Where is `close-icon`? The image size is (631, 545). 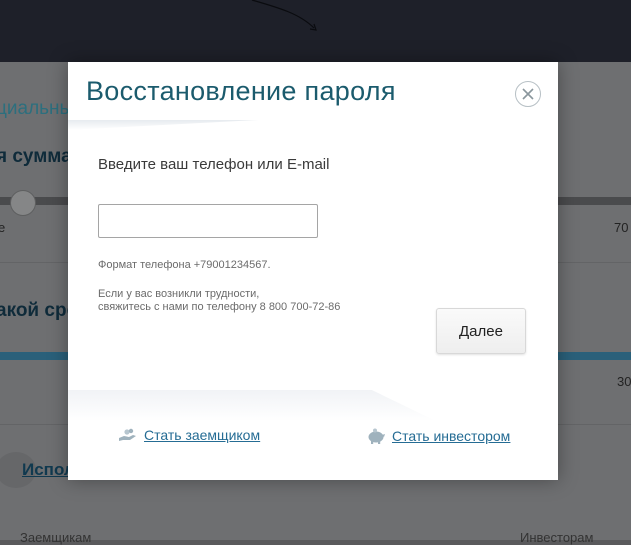 close-icon is located at coordinates (528, 94).